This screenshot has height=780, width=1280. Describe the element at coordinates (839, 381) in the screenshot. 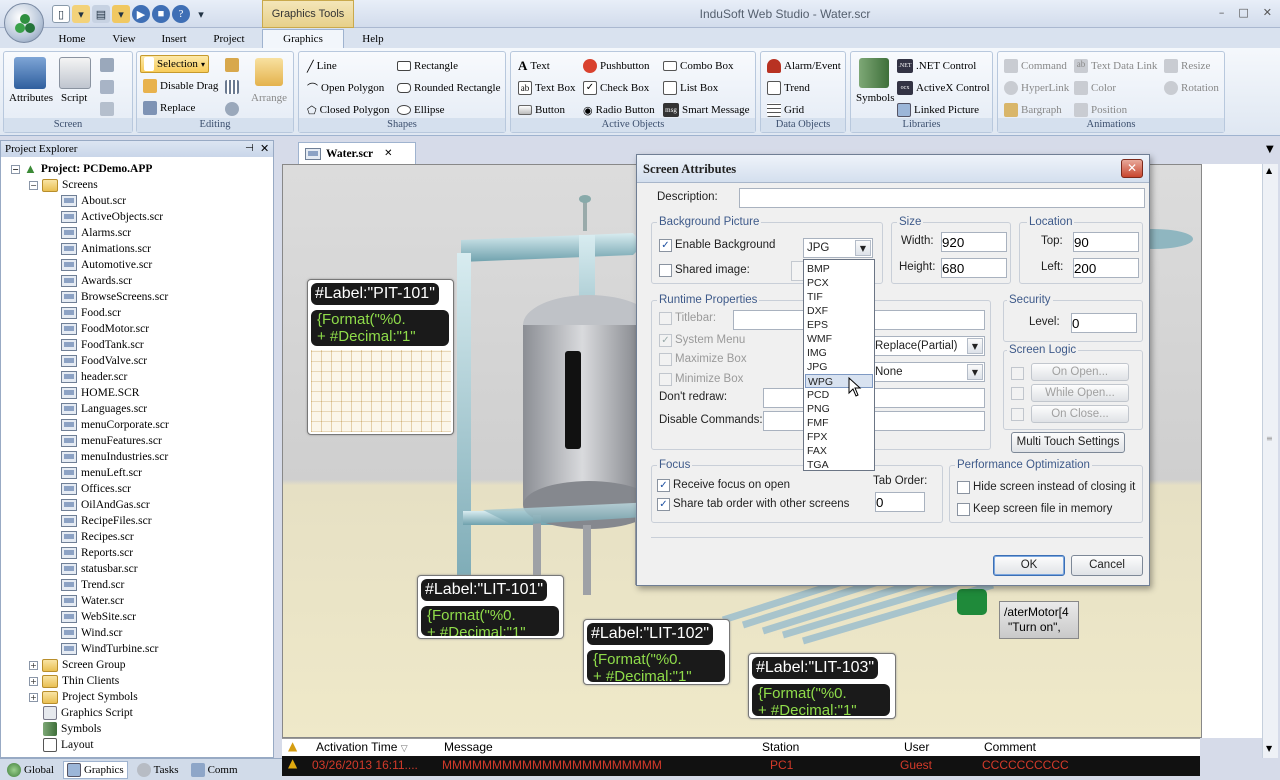

I see `format-option: WPG` at that location.